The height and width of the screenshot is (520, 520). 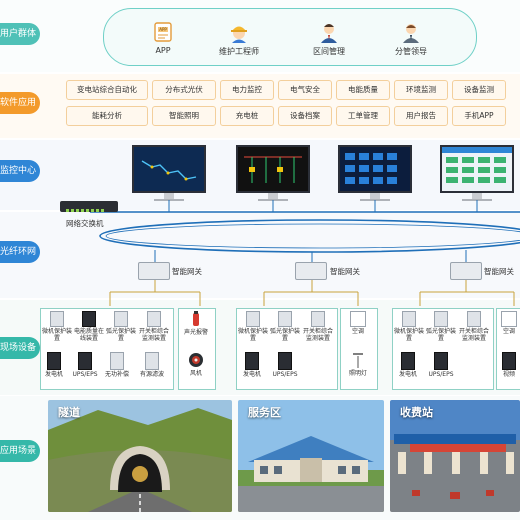 What do you see at coordinates (117, 365) in the screenshot?
I see `field-device: 无功补偿` at bounding box center [117, 365].